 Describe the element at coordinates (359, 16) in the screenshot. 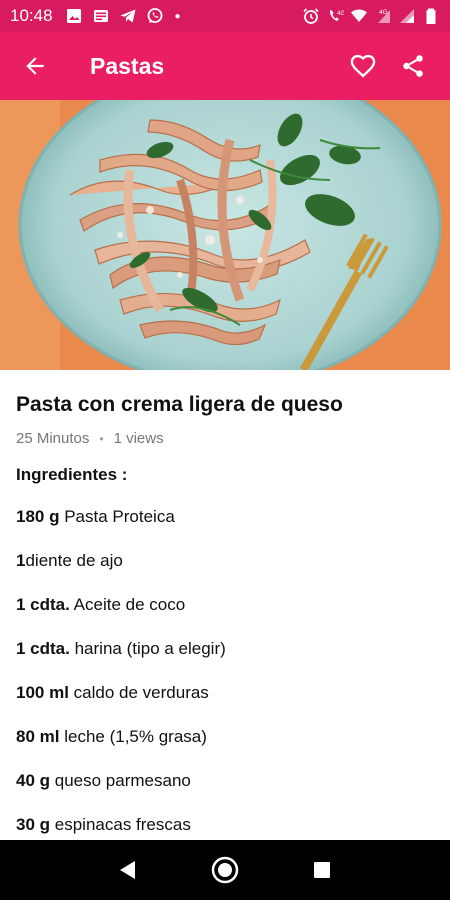

I see `wifi-icon` at that location.